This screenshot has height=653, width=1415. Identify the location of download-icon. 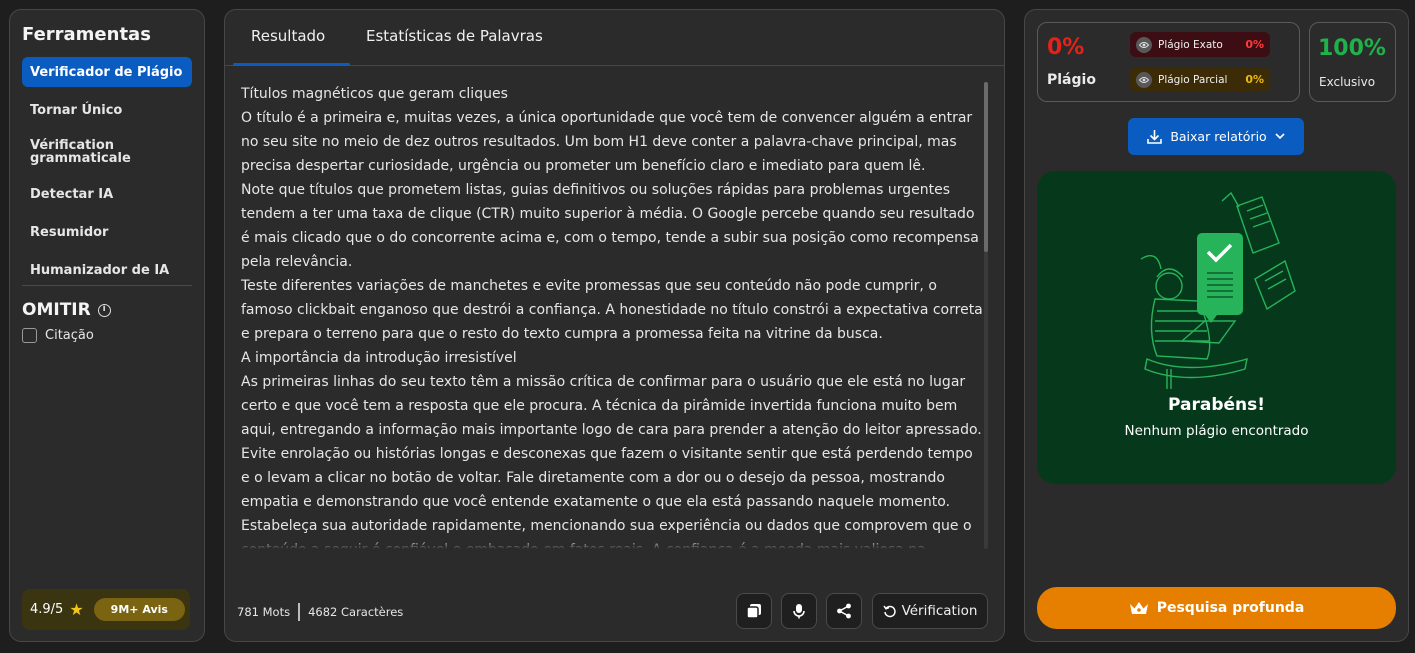
(1155, 137).